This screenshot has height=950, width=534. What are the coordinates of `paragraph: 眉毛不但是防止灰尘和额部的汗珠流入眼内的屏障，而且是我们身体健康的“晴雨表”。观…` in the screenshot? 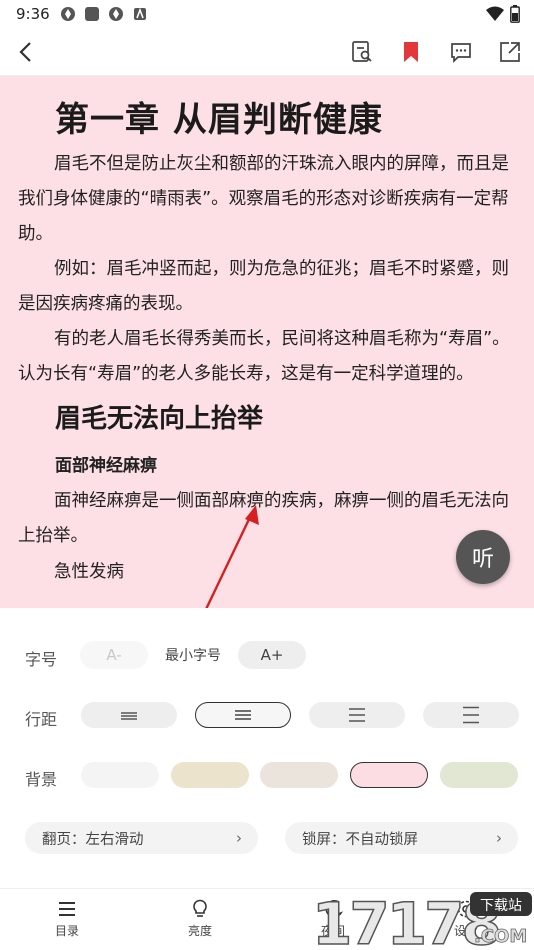 It's located at (263, 199).